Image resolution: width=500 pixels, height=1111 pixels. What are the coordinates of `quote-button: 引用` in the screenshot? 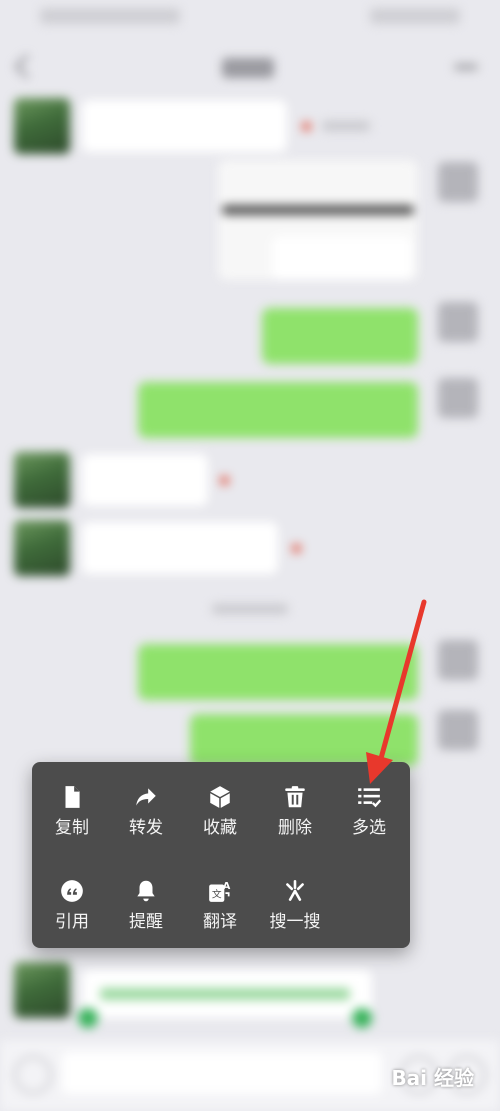 It's located at (72, 913).